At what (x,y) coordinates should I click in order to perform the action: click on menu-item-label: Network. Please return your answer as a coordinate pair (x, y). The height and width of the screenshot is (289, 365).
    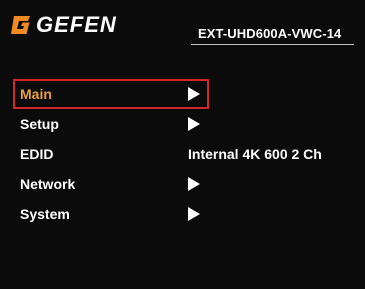
    Looking at the image, I should click on (48, 184).